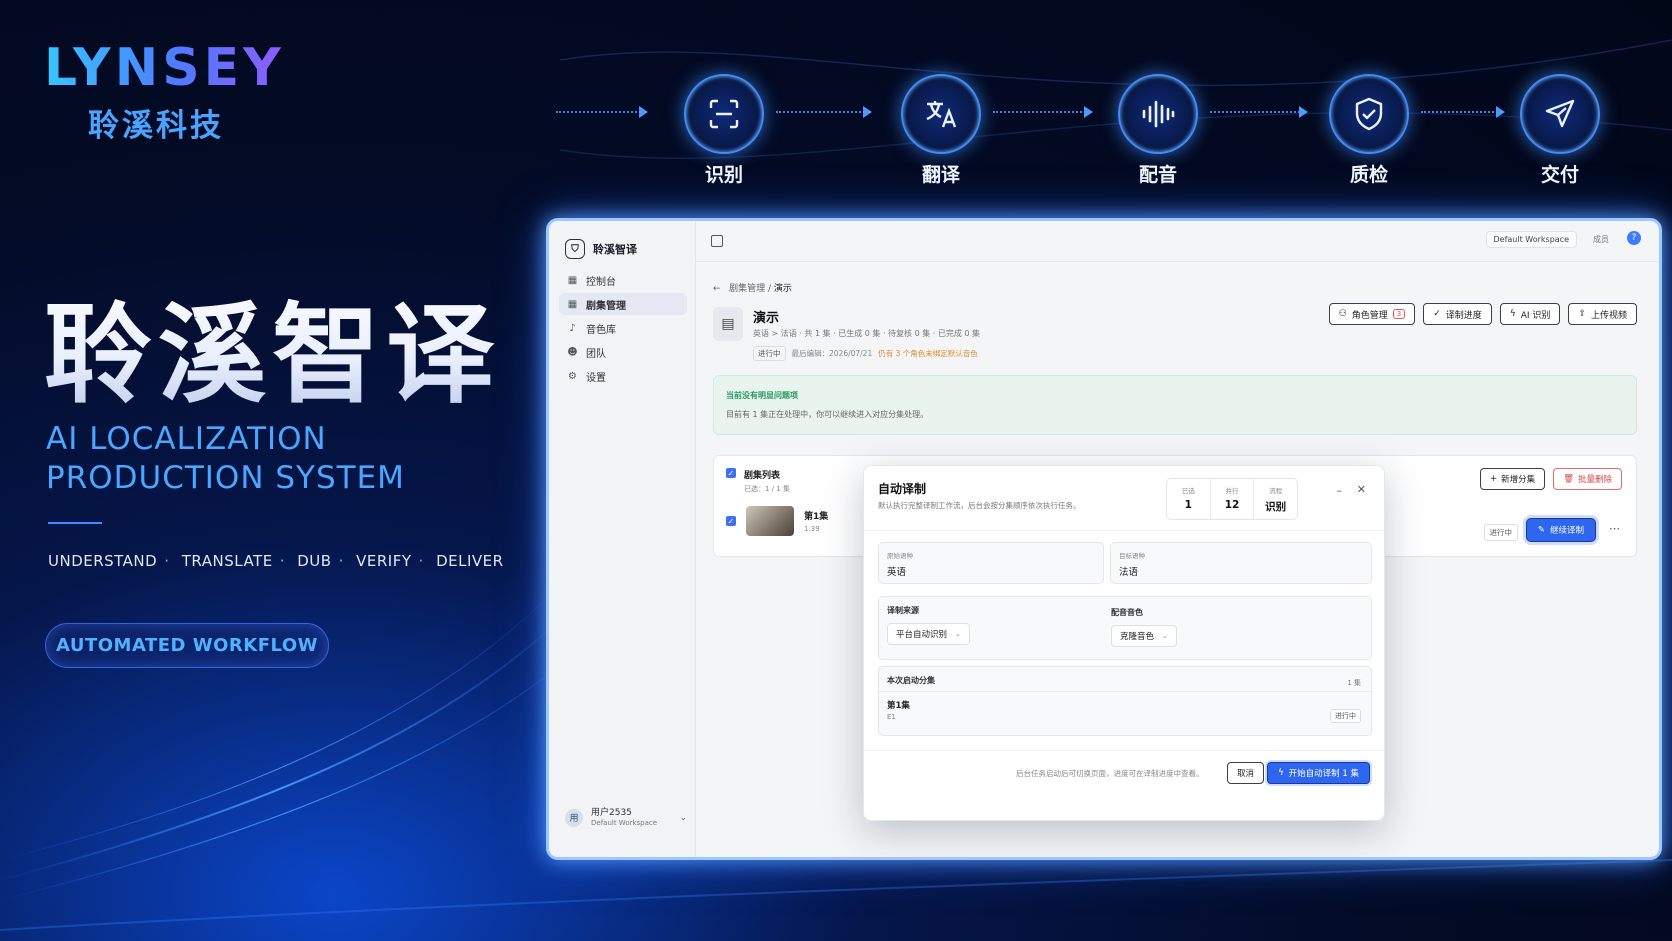 The width and height of the screenshot is (1672, 941). What do you see at coordinates (156, 126) in the screenshot?
I see `brand-logo-cn: 聆溪科技` at bounding box center [156, 126].